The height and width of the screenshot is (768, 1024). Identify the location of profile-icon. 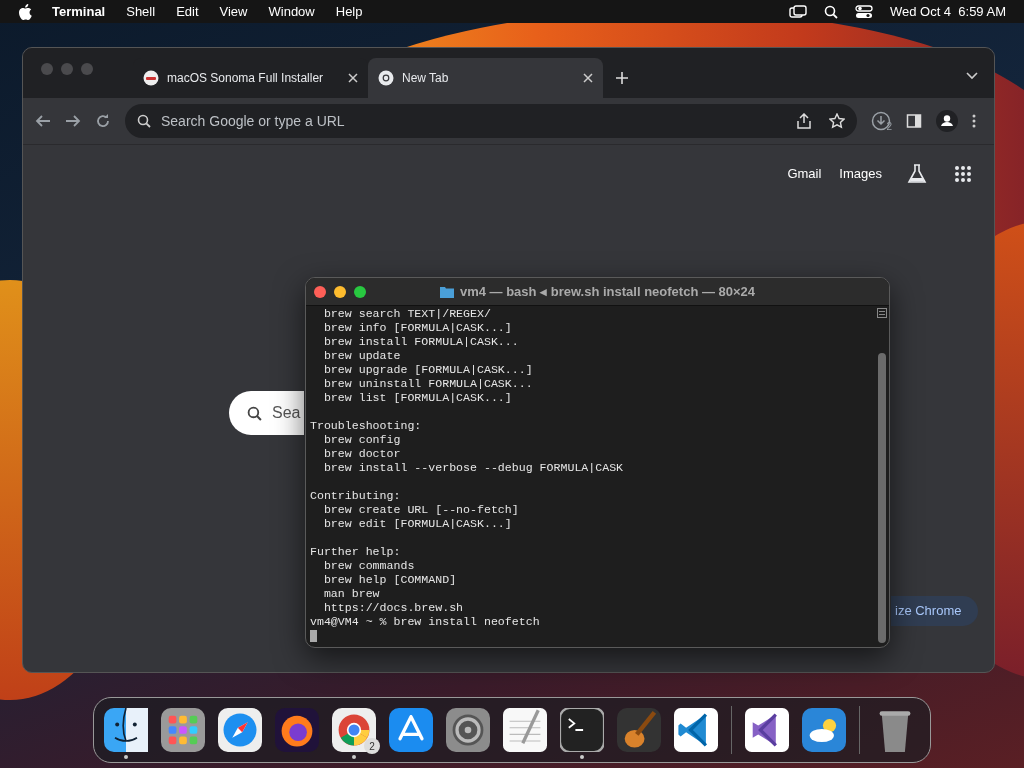
(947, 121).